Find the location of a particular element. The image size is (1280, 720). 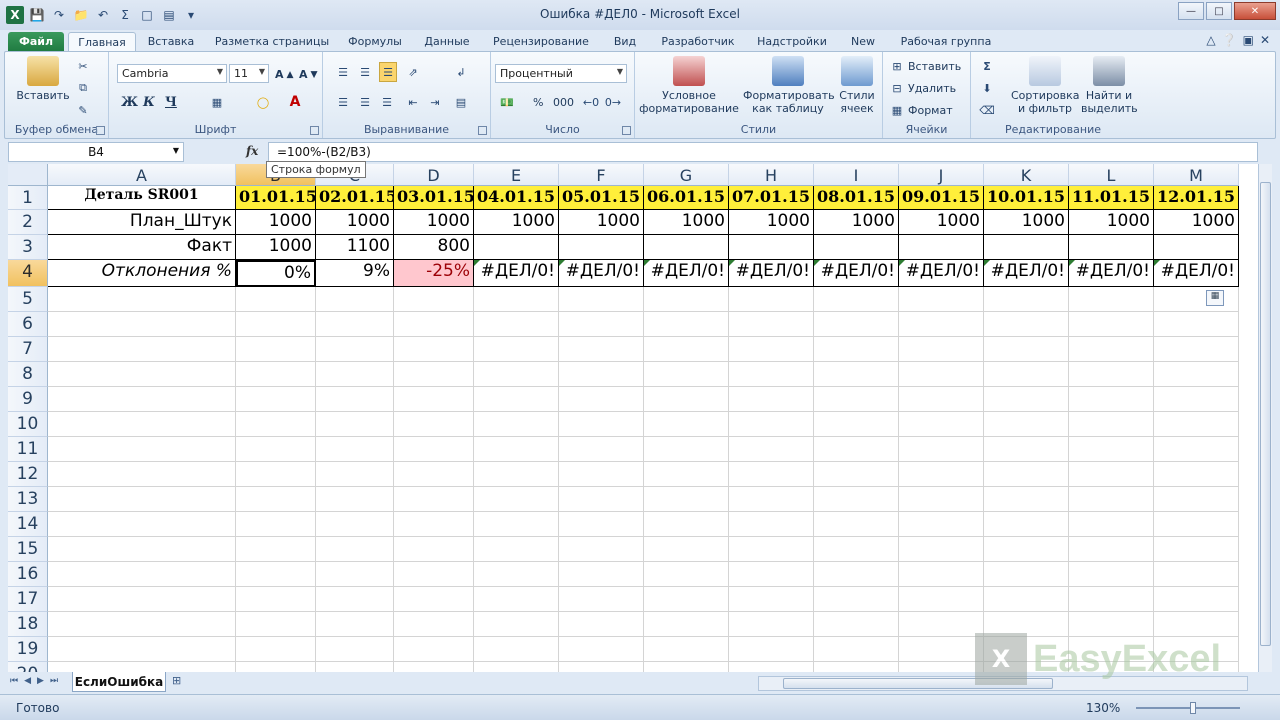

increase-decimal-button: ←0 is located at coordinates (591, 102).